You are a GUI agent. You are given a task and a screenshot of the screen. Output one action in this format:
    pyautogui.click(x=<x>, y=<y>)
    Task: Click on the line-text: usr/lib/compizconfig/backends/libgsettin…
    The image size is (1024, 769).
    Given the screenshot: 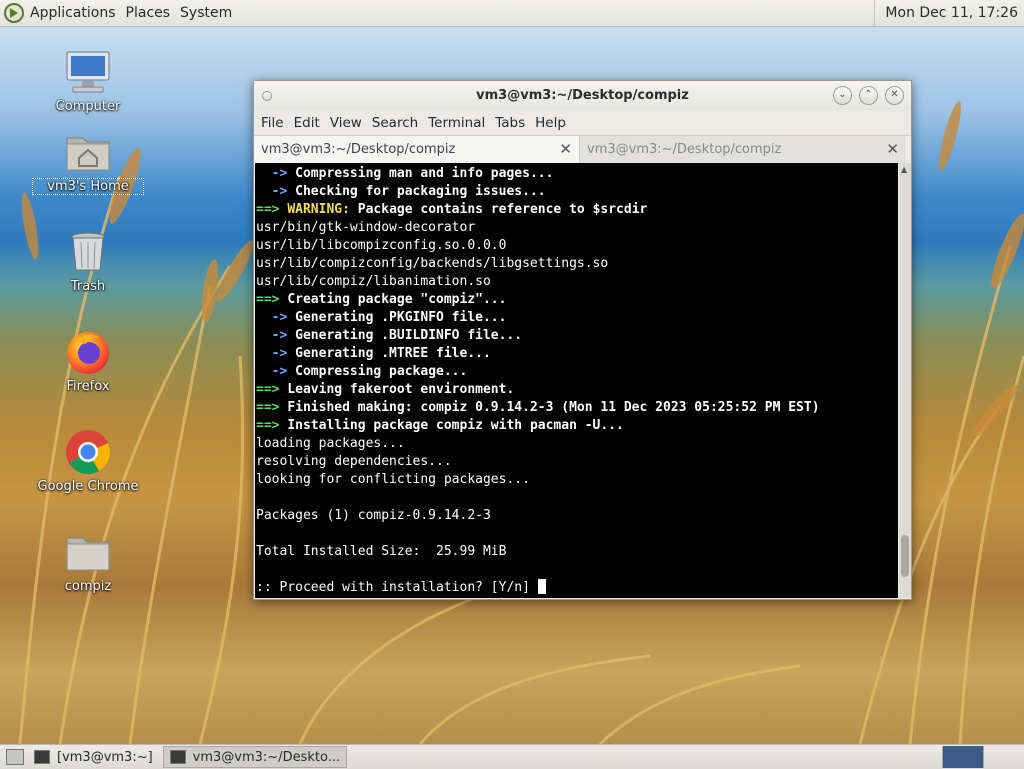 What is the action you would take?
    pyautogui.click(x=432, y=263)
    